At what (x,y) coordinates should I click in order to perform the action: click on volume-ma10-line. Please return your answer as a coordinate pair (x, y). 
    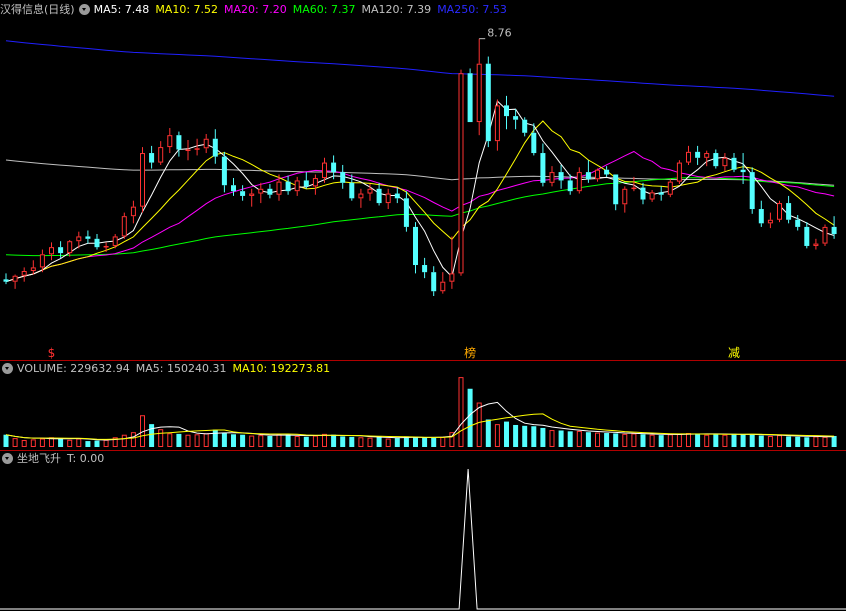
    Looking at the image, I should click on (420, 426).